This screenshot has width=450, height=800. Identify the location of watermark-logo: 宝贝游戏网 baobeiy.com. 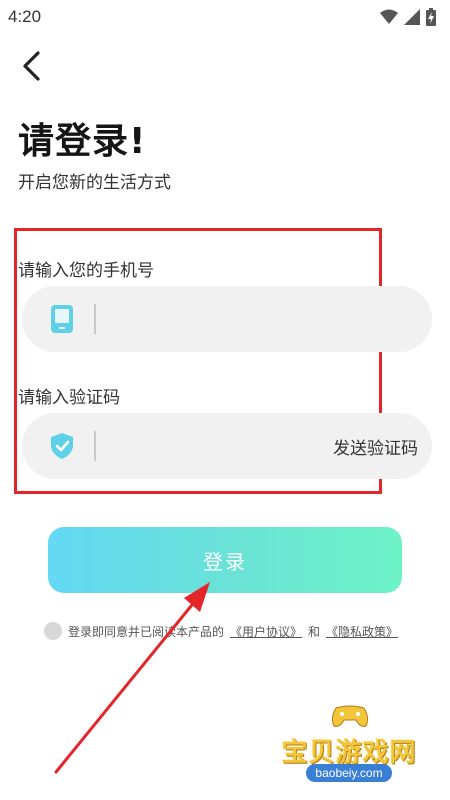
(358, 750).